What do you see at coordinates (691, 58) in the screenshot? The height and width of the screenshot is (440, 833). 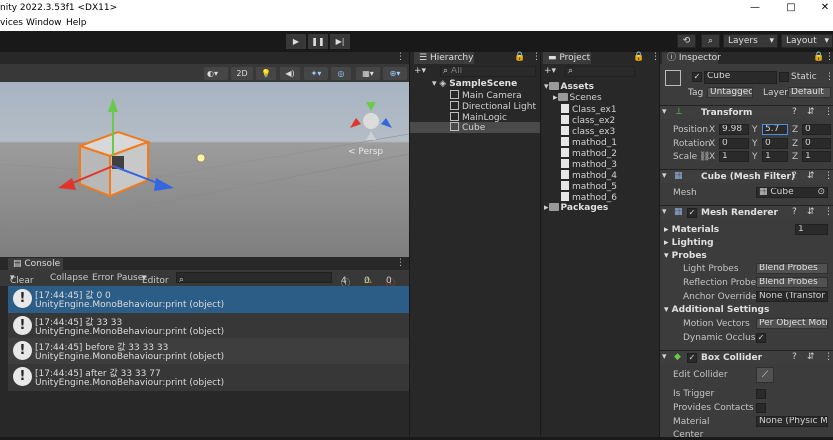 I see `tab-inspector: ⓘ Inspector` at bounding box center [691, 58].